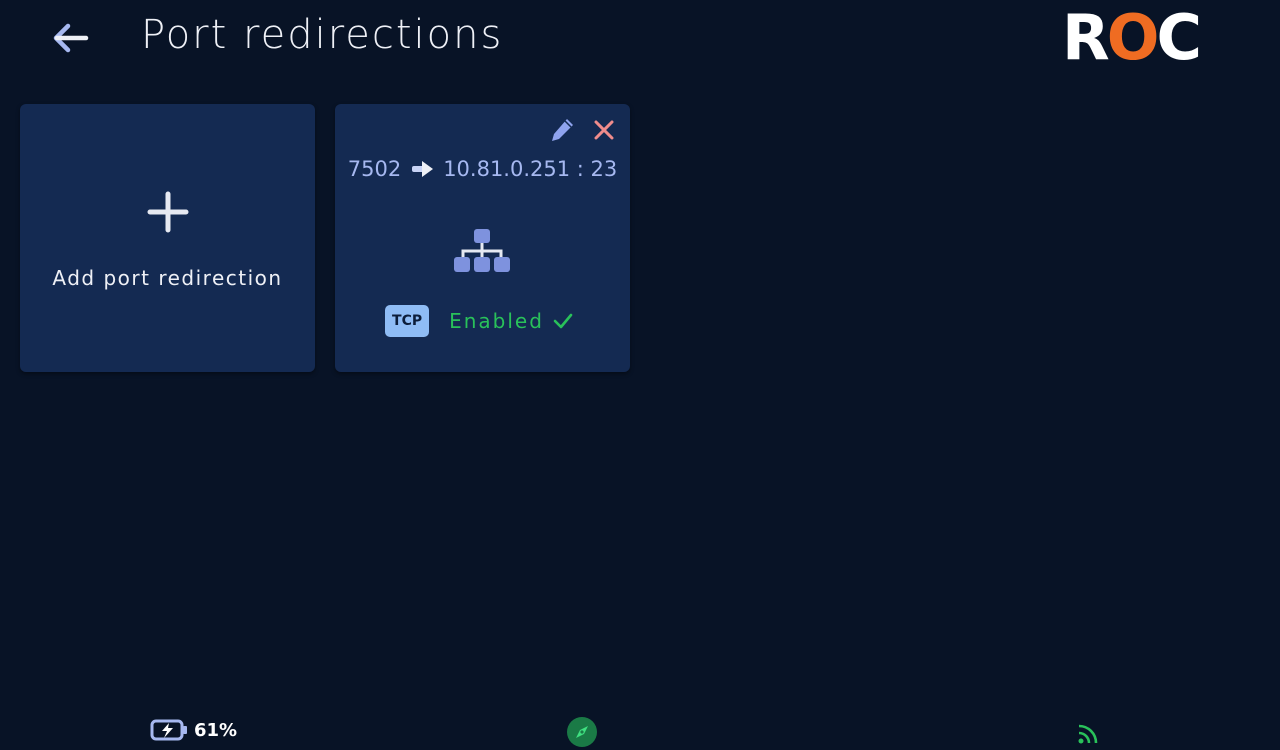 This screenshot has width=1280, height=750. Describe the element at coordinates (168, 212) in the screenshot. I see `plus-icon` at that location.